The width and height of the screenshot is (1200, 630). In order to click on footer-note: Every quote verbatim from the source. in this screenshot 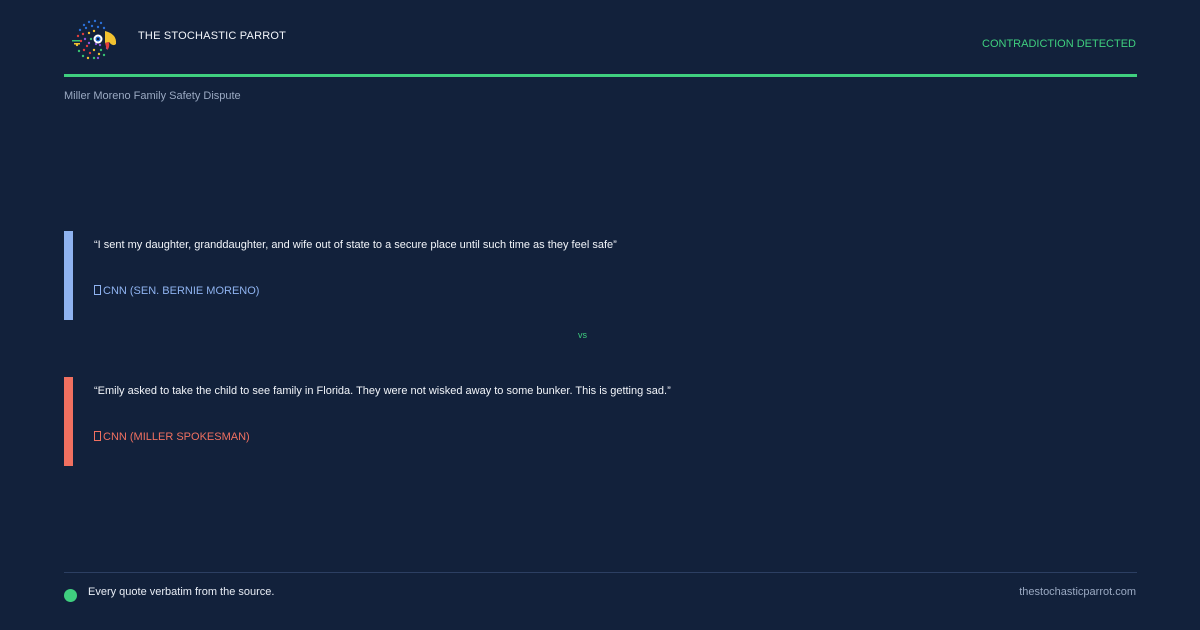, I will do `click(181, 592)`.